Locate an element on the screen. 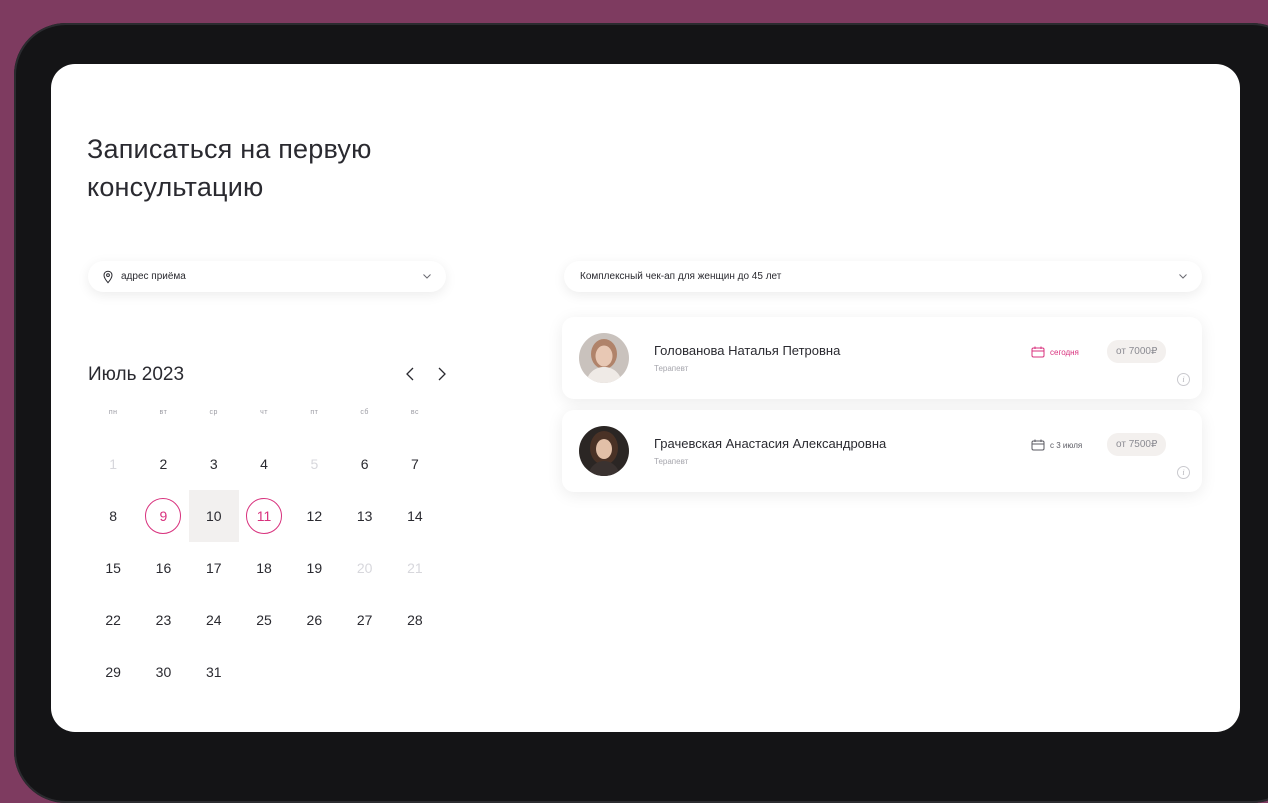  calendar-day-number: 17 is located at coordinates (213, 568).